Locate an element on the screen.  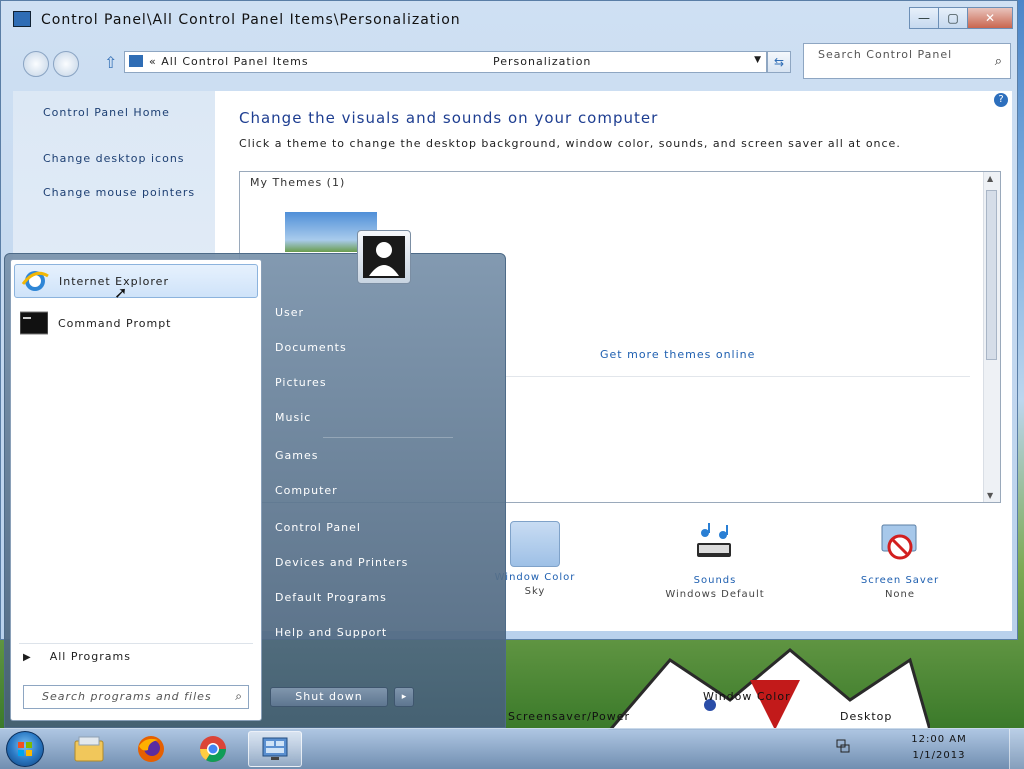
chevron-down-icon: ▼ is located at coordinates (757, 60).